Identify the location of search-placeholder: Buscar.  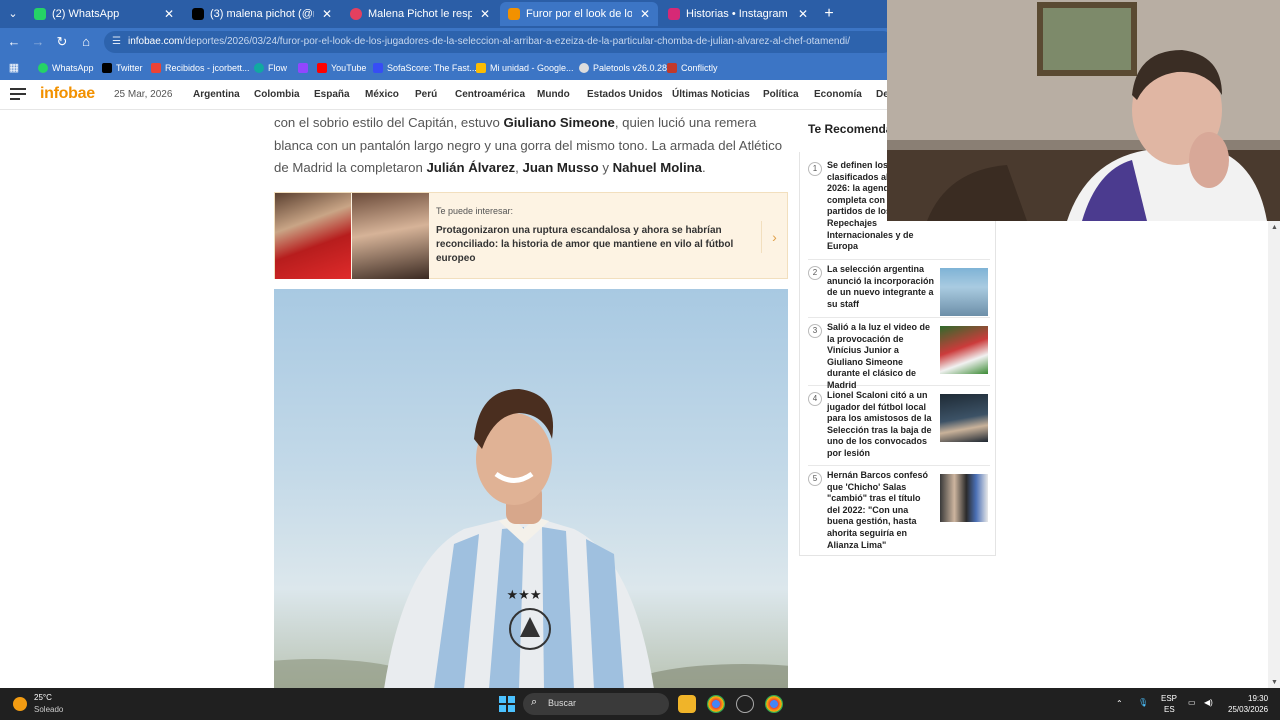
(562, 703).